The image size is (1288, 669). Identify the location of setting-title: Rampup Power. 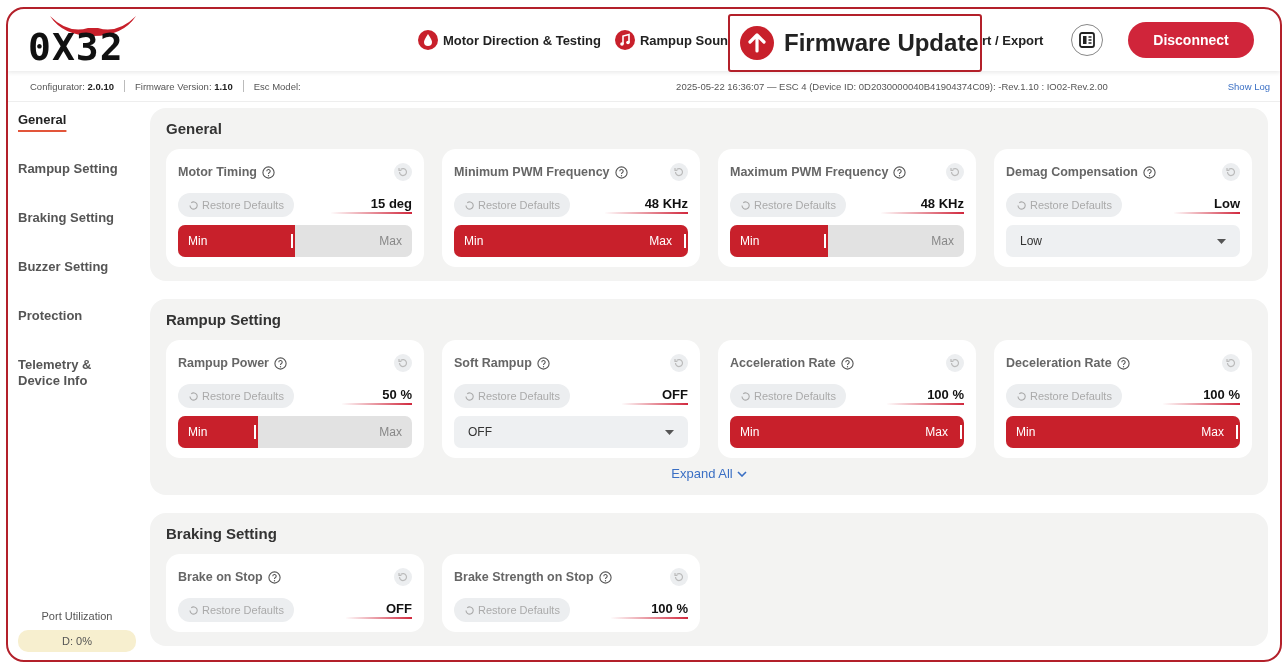
(223, 363).